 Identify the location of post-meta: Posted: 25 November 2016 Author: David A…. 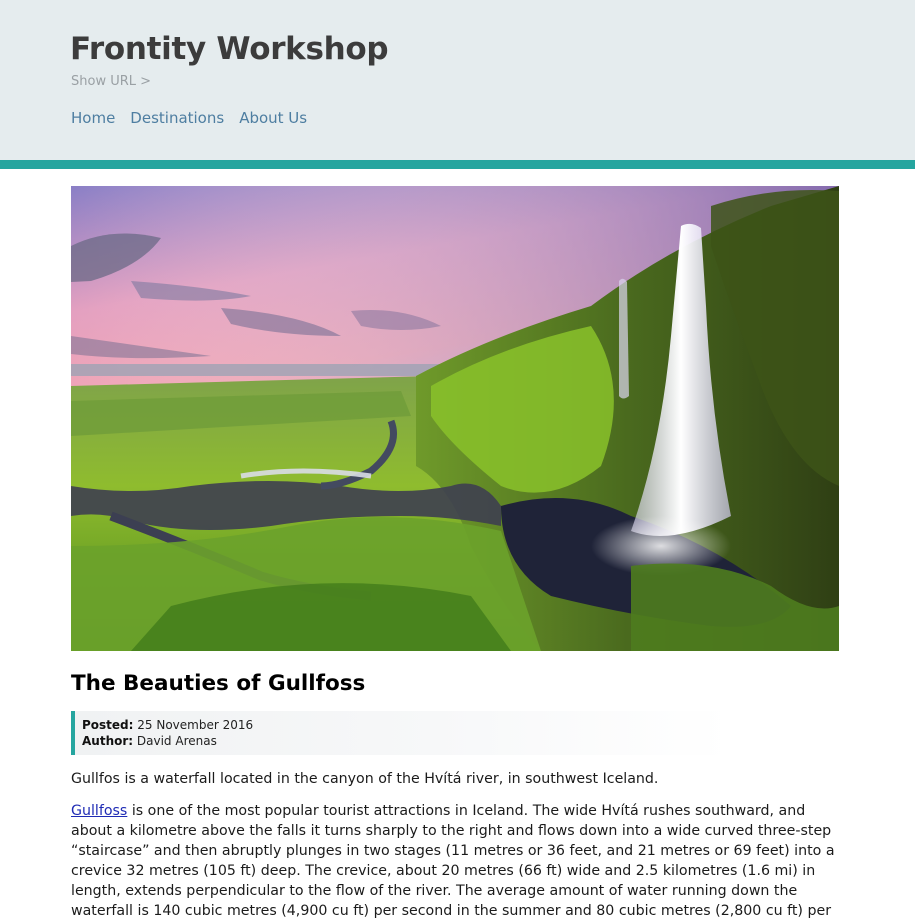
(401, 733).